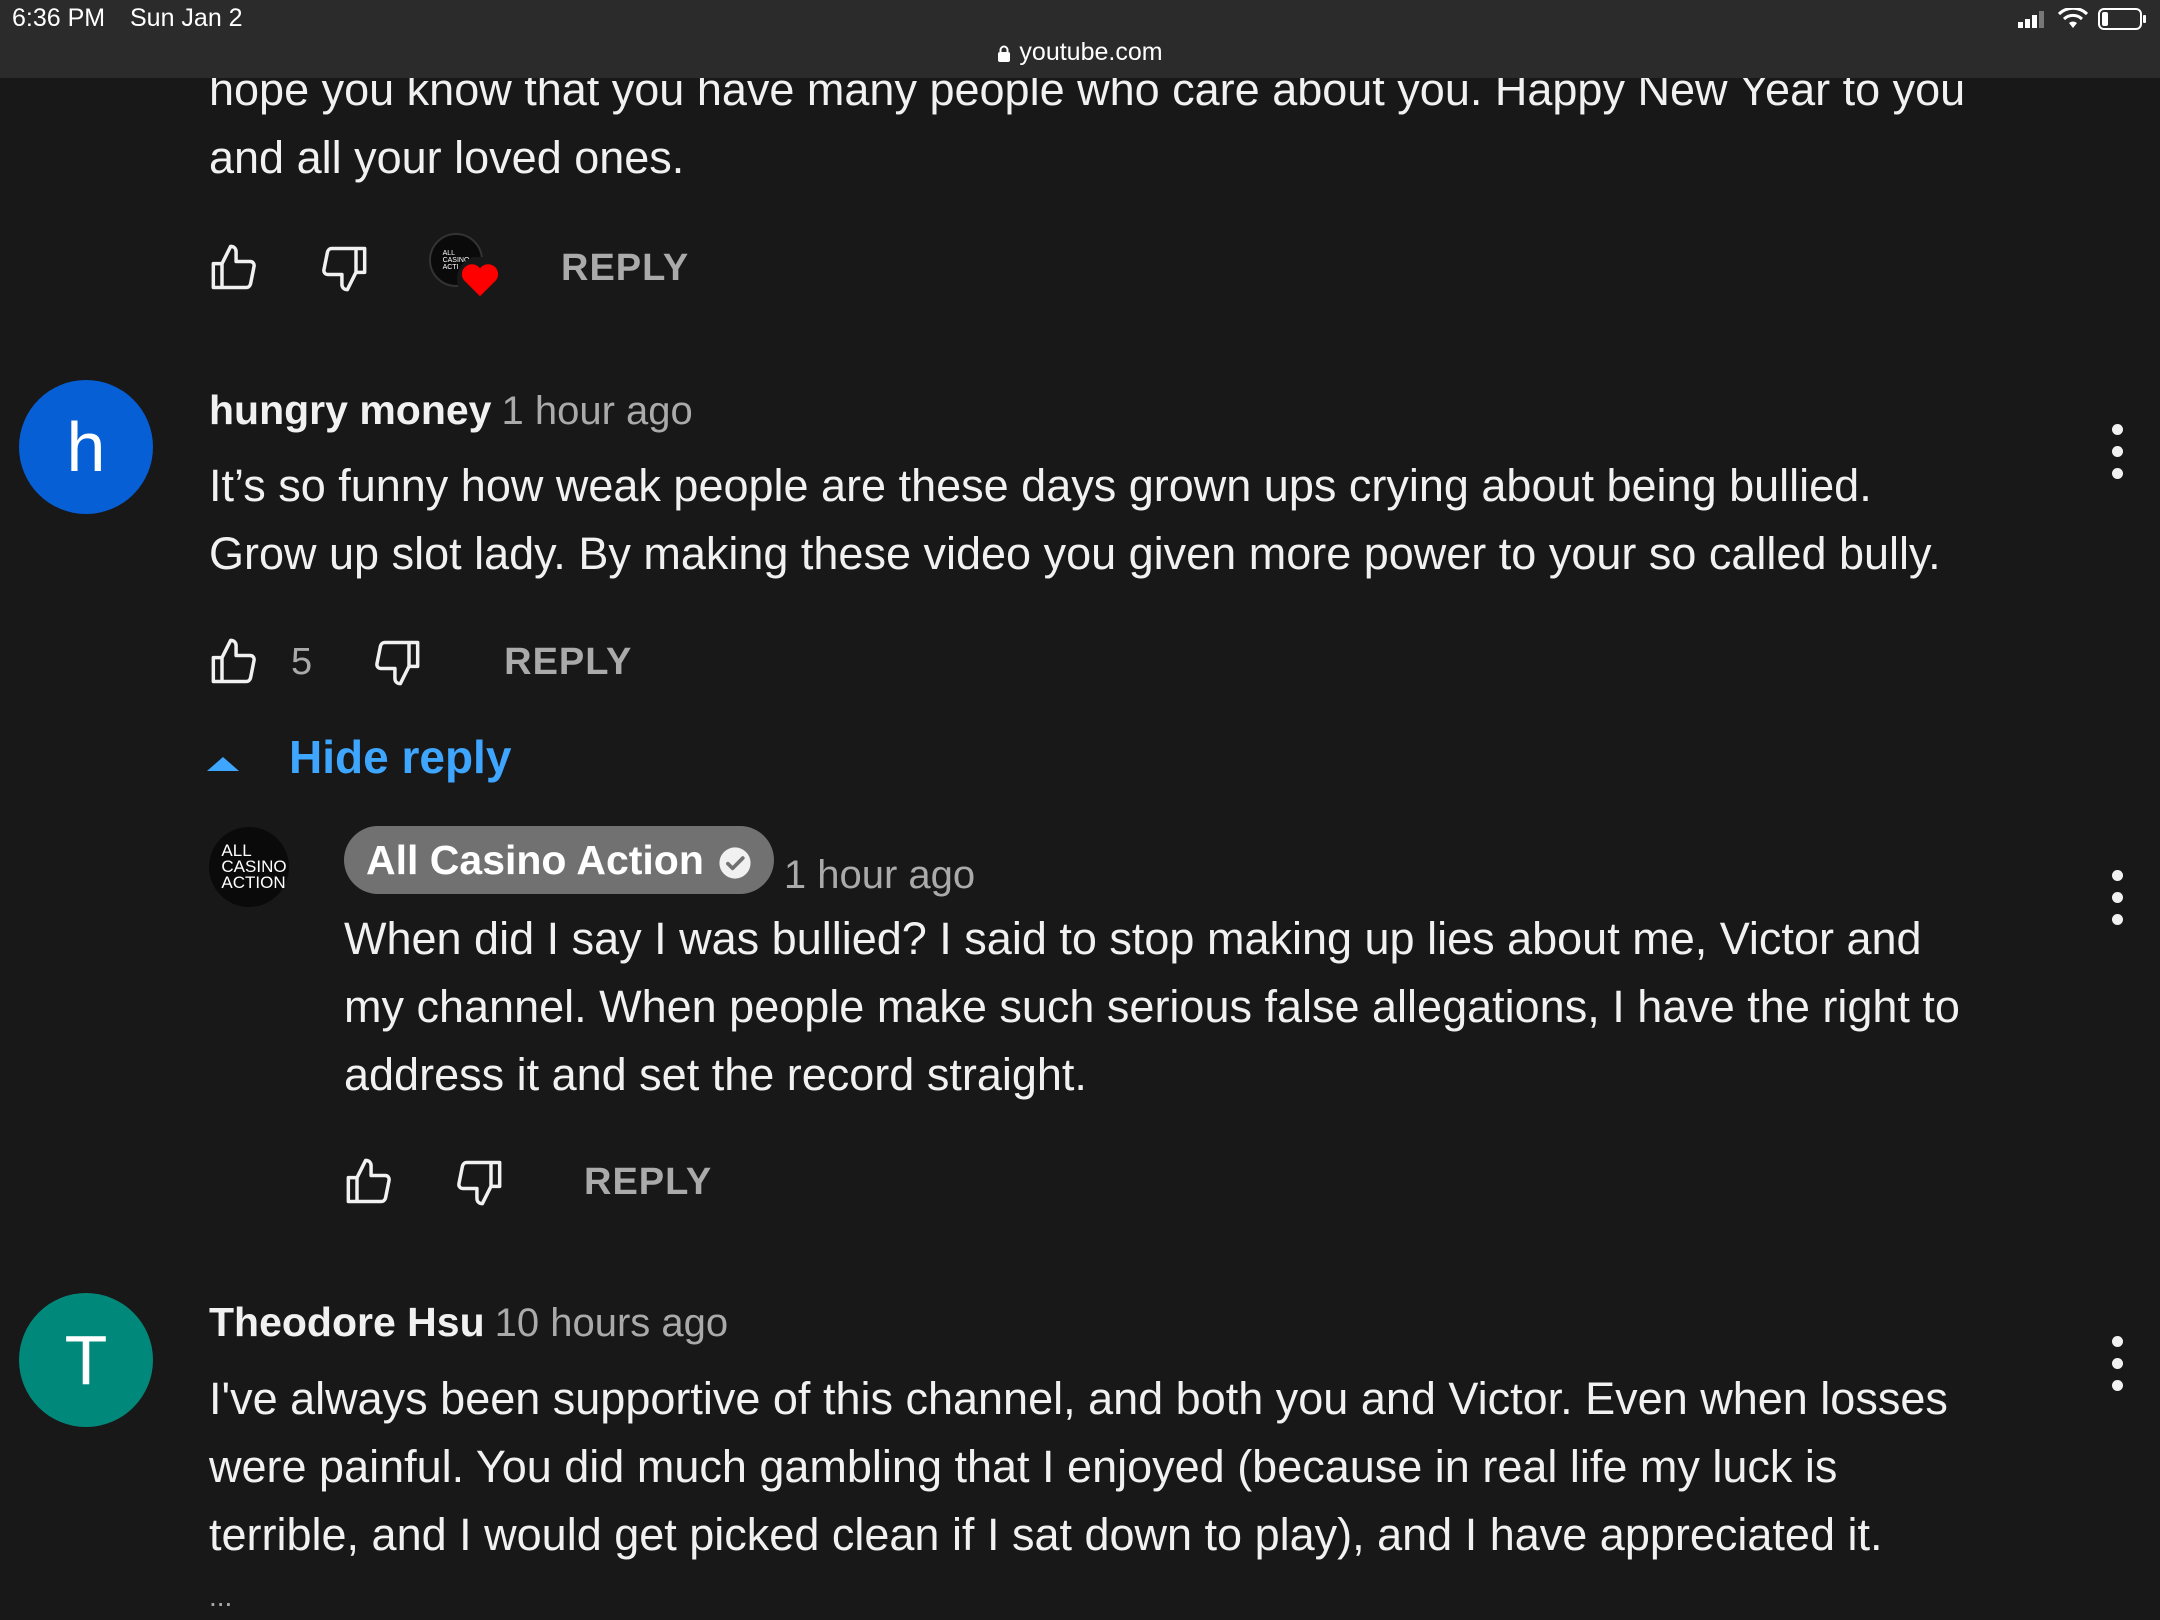 Image resolution: width=2160 pixels, height=1620 pixels. I want to click on comment-time: 1 hour ago, so click(596, 411).